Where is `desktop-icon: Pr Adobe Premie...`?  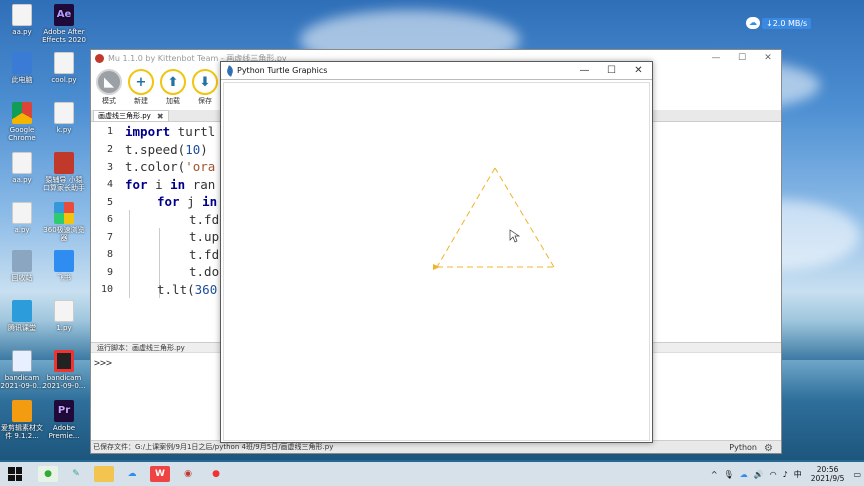
desktop-icon: Pr Adobe Premie... is located at coordinates (64, 420).